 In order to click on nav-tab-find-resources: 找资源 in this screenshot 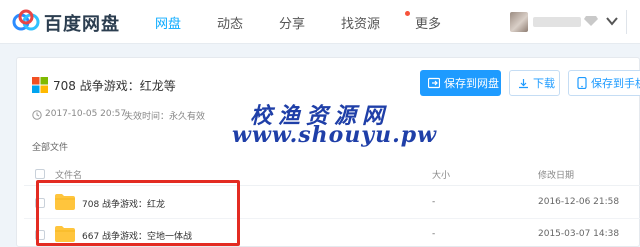, I will do `click(360, 22)`.